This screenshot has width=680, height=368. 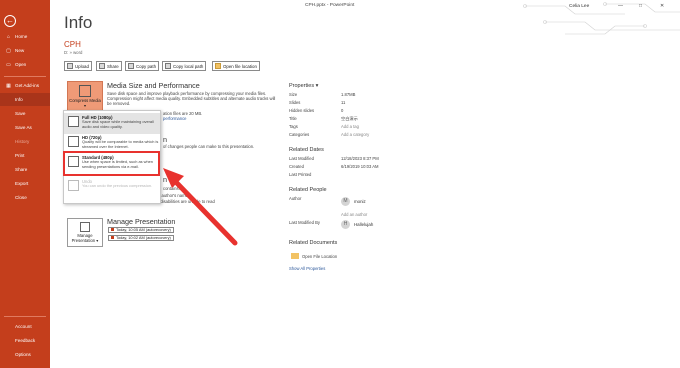 I want to click on window-title: CPH.pptx - PowerPoint, so click(x=330, y=5).